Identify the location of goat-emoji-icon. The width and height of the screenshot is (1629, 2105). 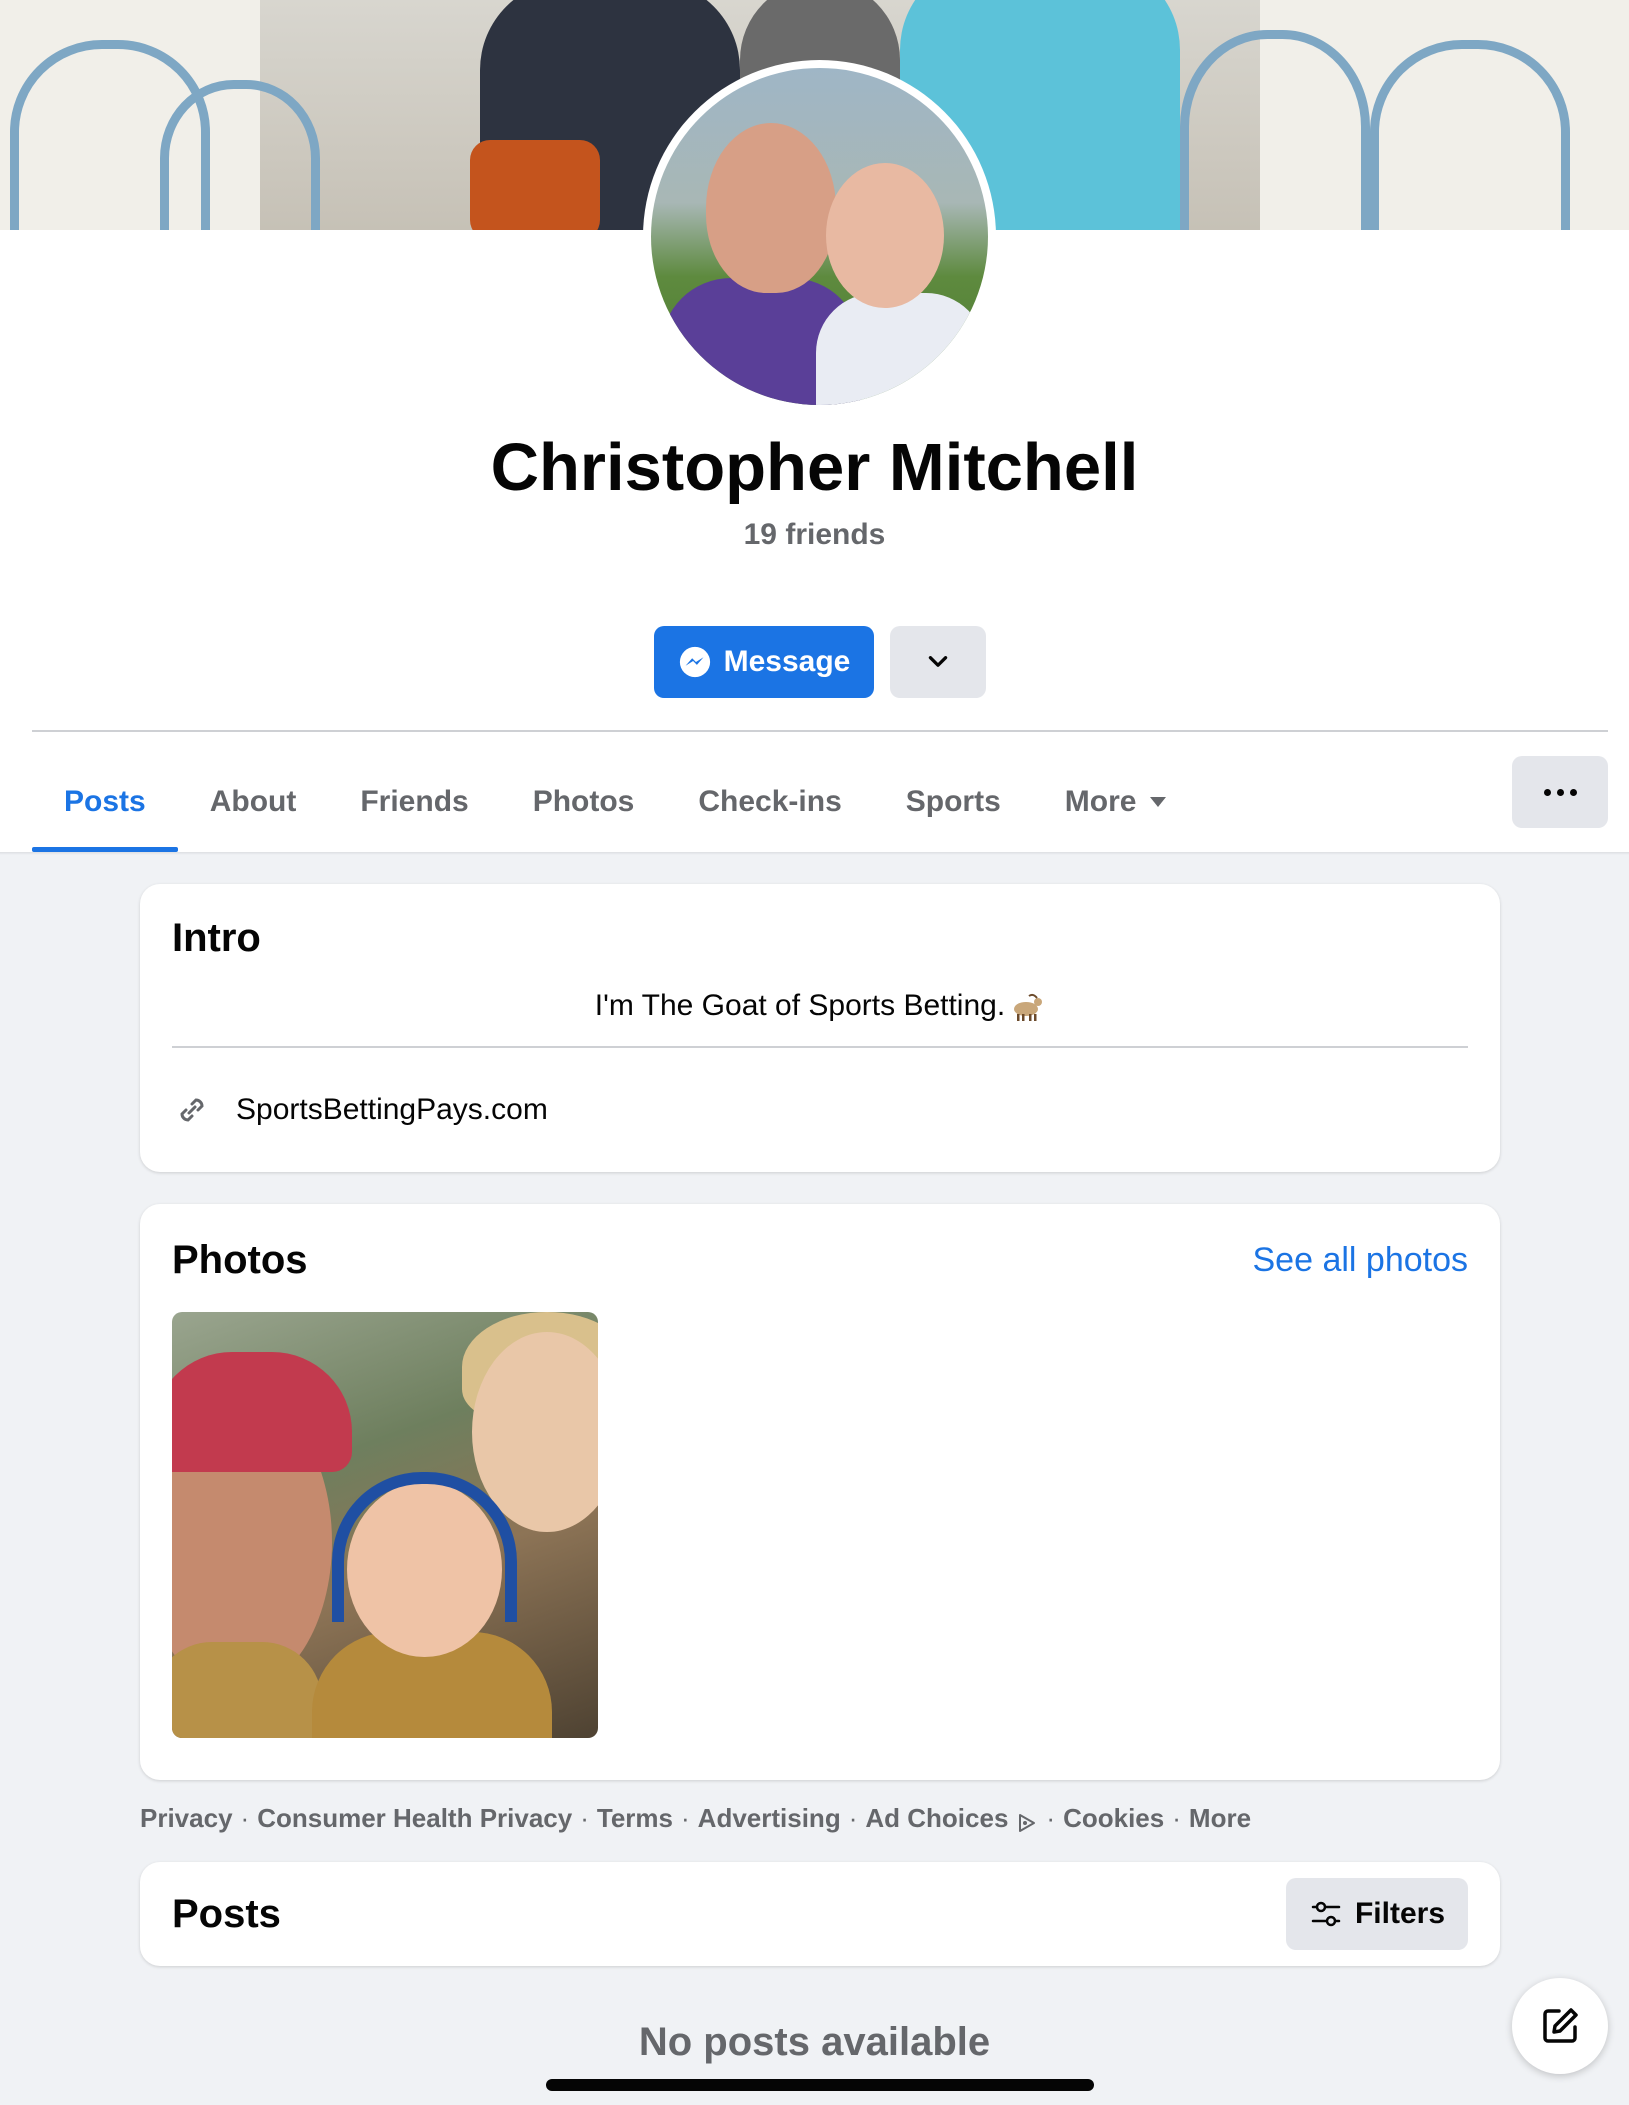
(1028, 1007).